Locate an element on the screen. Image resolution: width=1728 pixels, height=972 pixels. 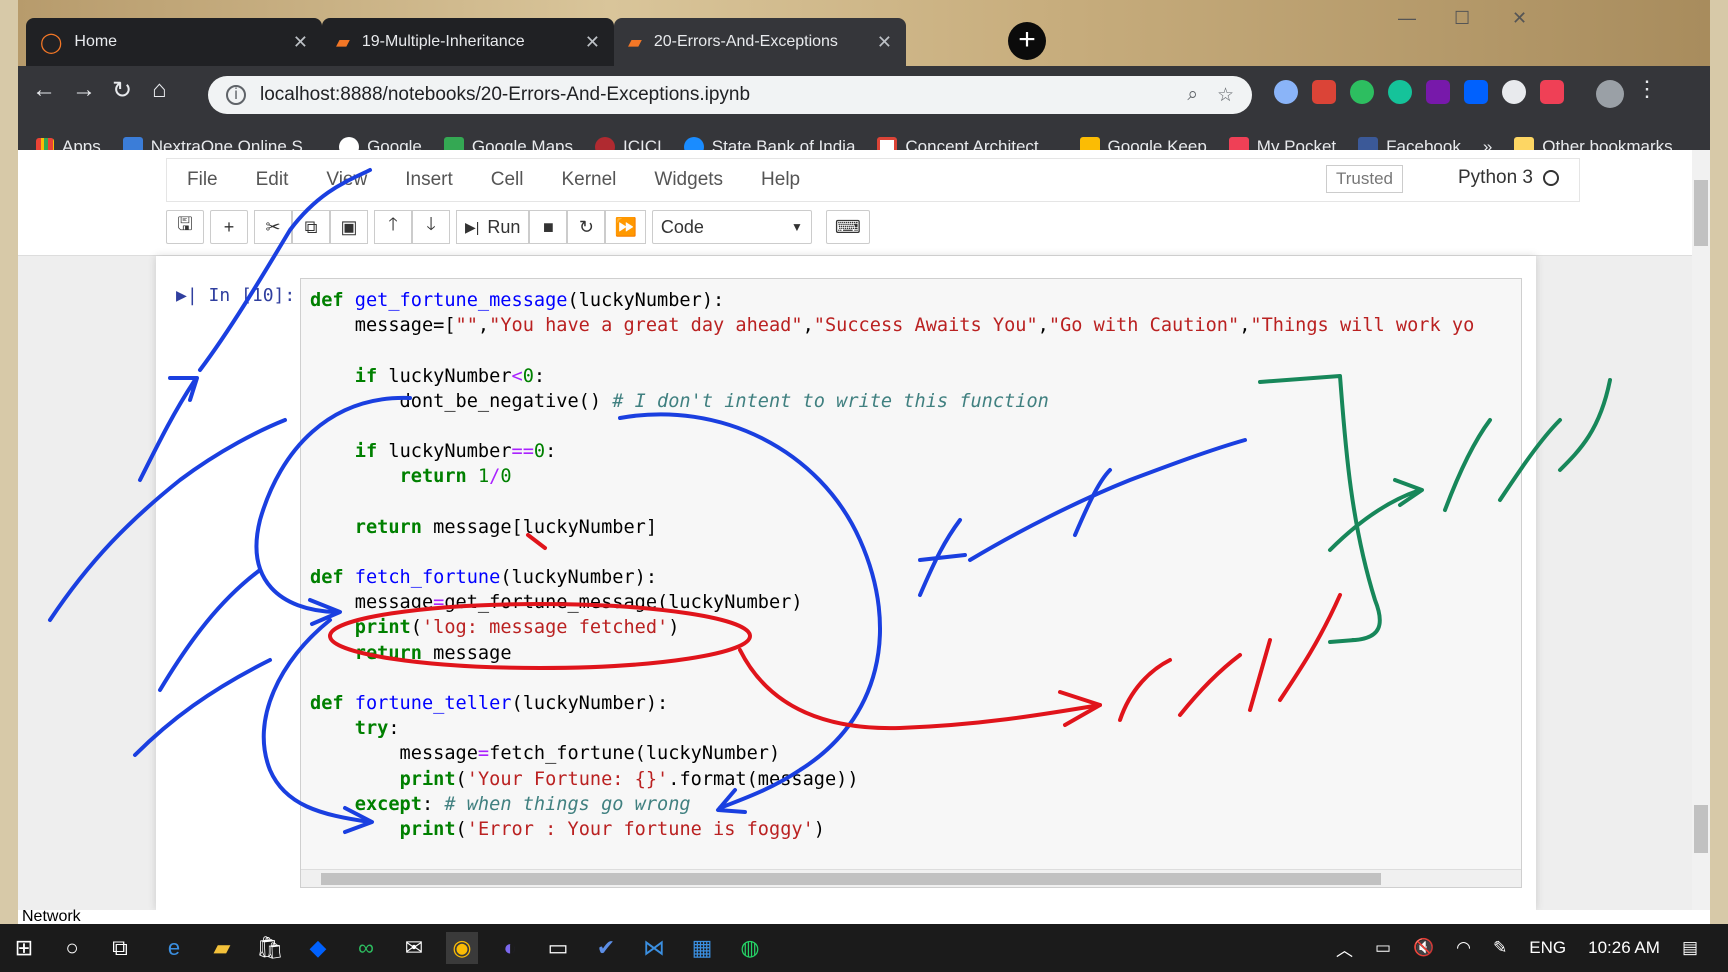
star-icon: ☆ is located at coordinates (1225, 95).